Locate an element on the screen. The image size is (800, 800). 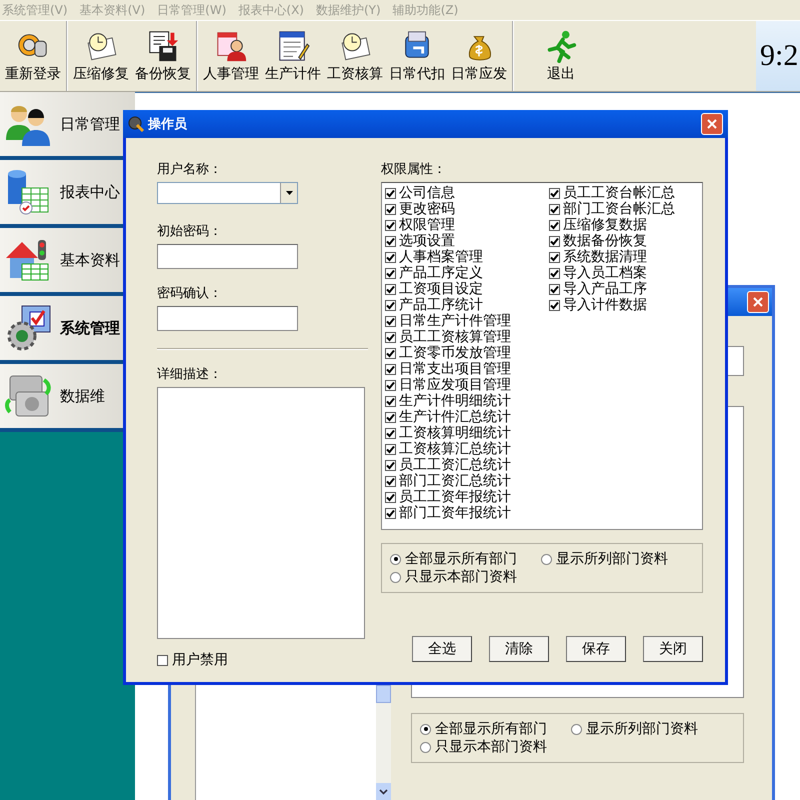
dialog-button: 清除 is located at coordinates (519, 649).